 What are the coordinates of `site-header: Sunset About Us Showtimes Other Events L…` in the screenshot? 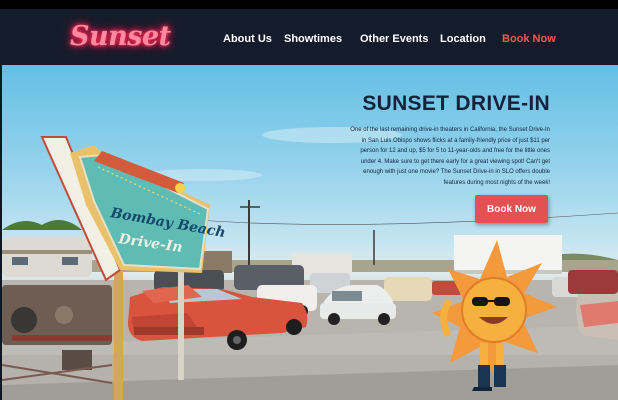 It's located at (309, 37).